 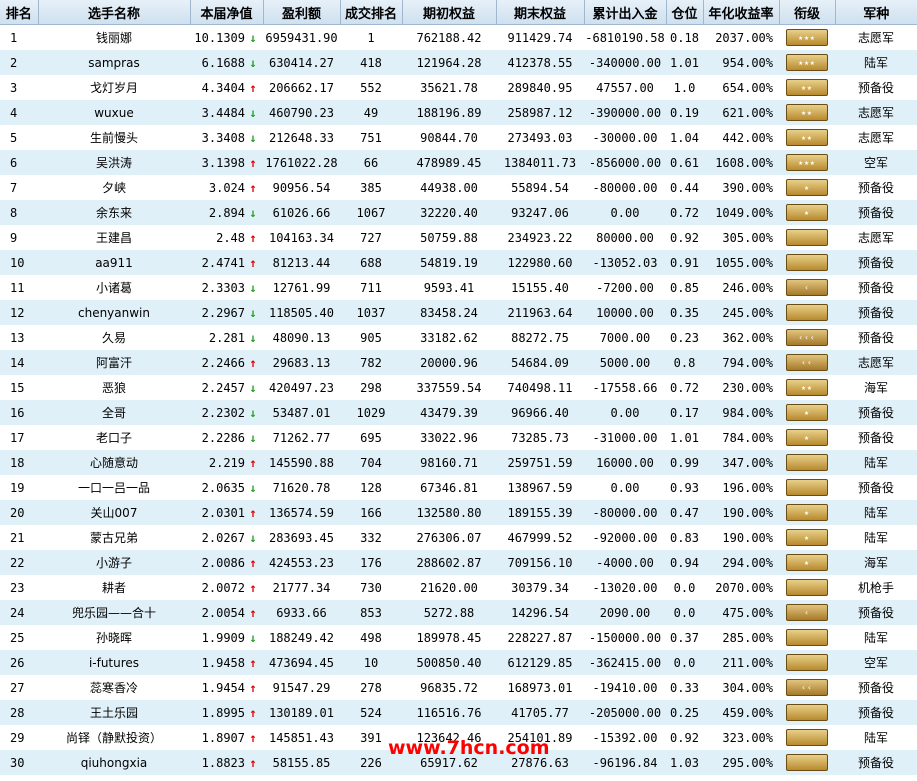 What do you see at coordinates (19, 212) in the screenshot?
I see `rank-cell: 8` at bounding box center [19, 212].